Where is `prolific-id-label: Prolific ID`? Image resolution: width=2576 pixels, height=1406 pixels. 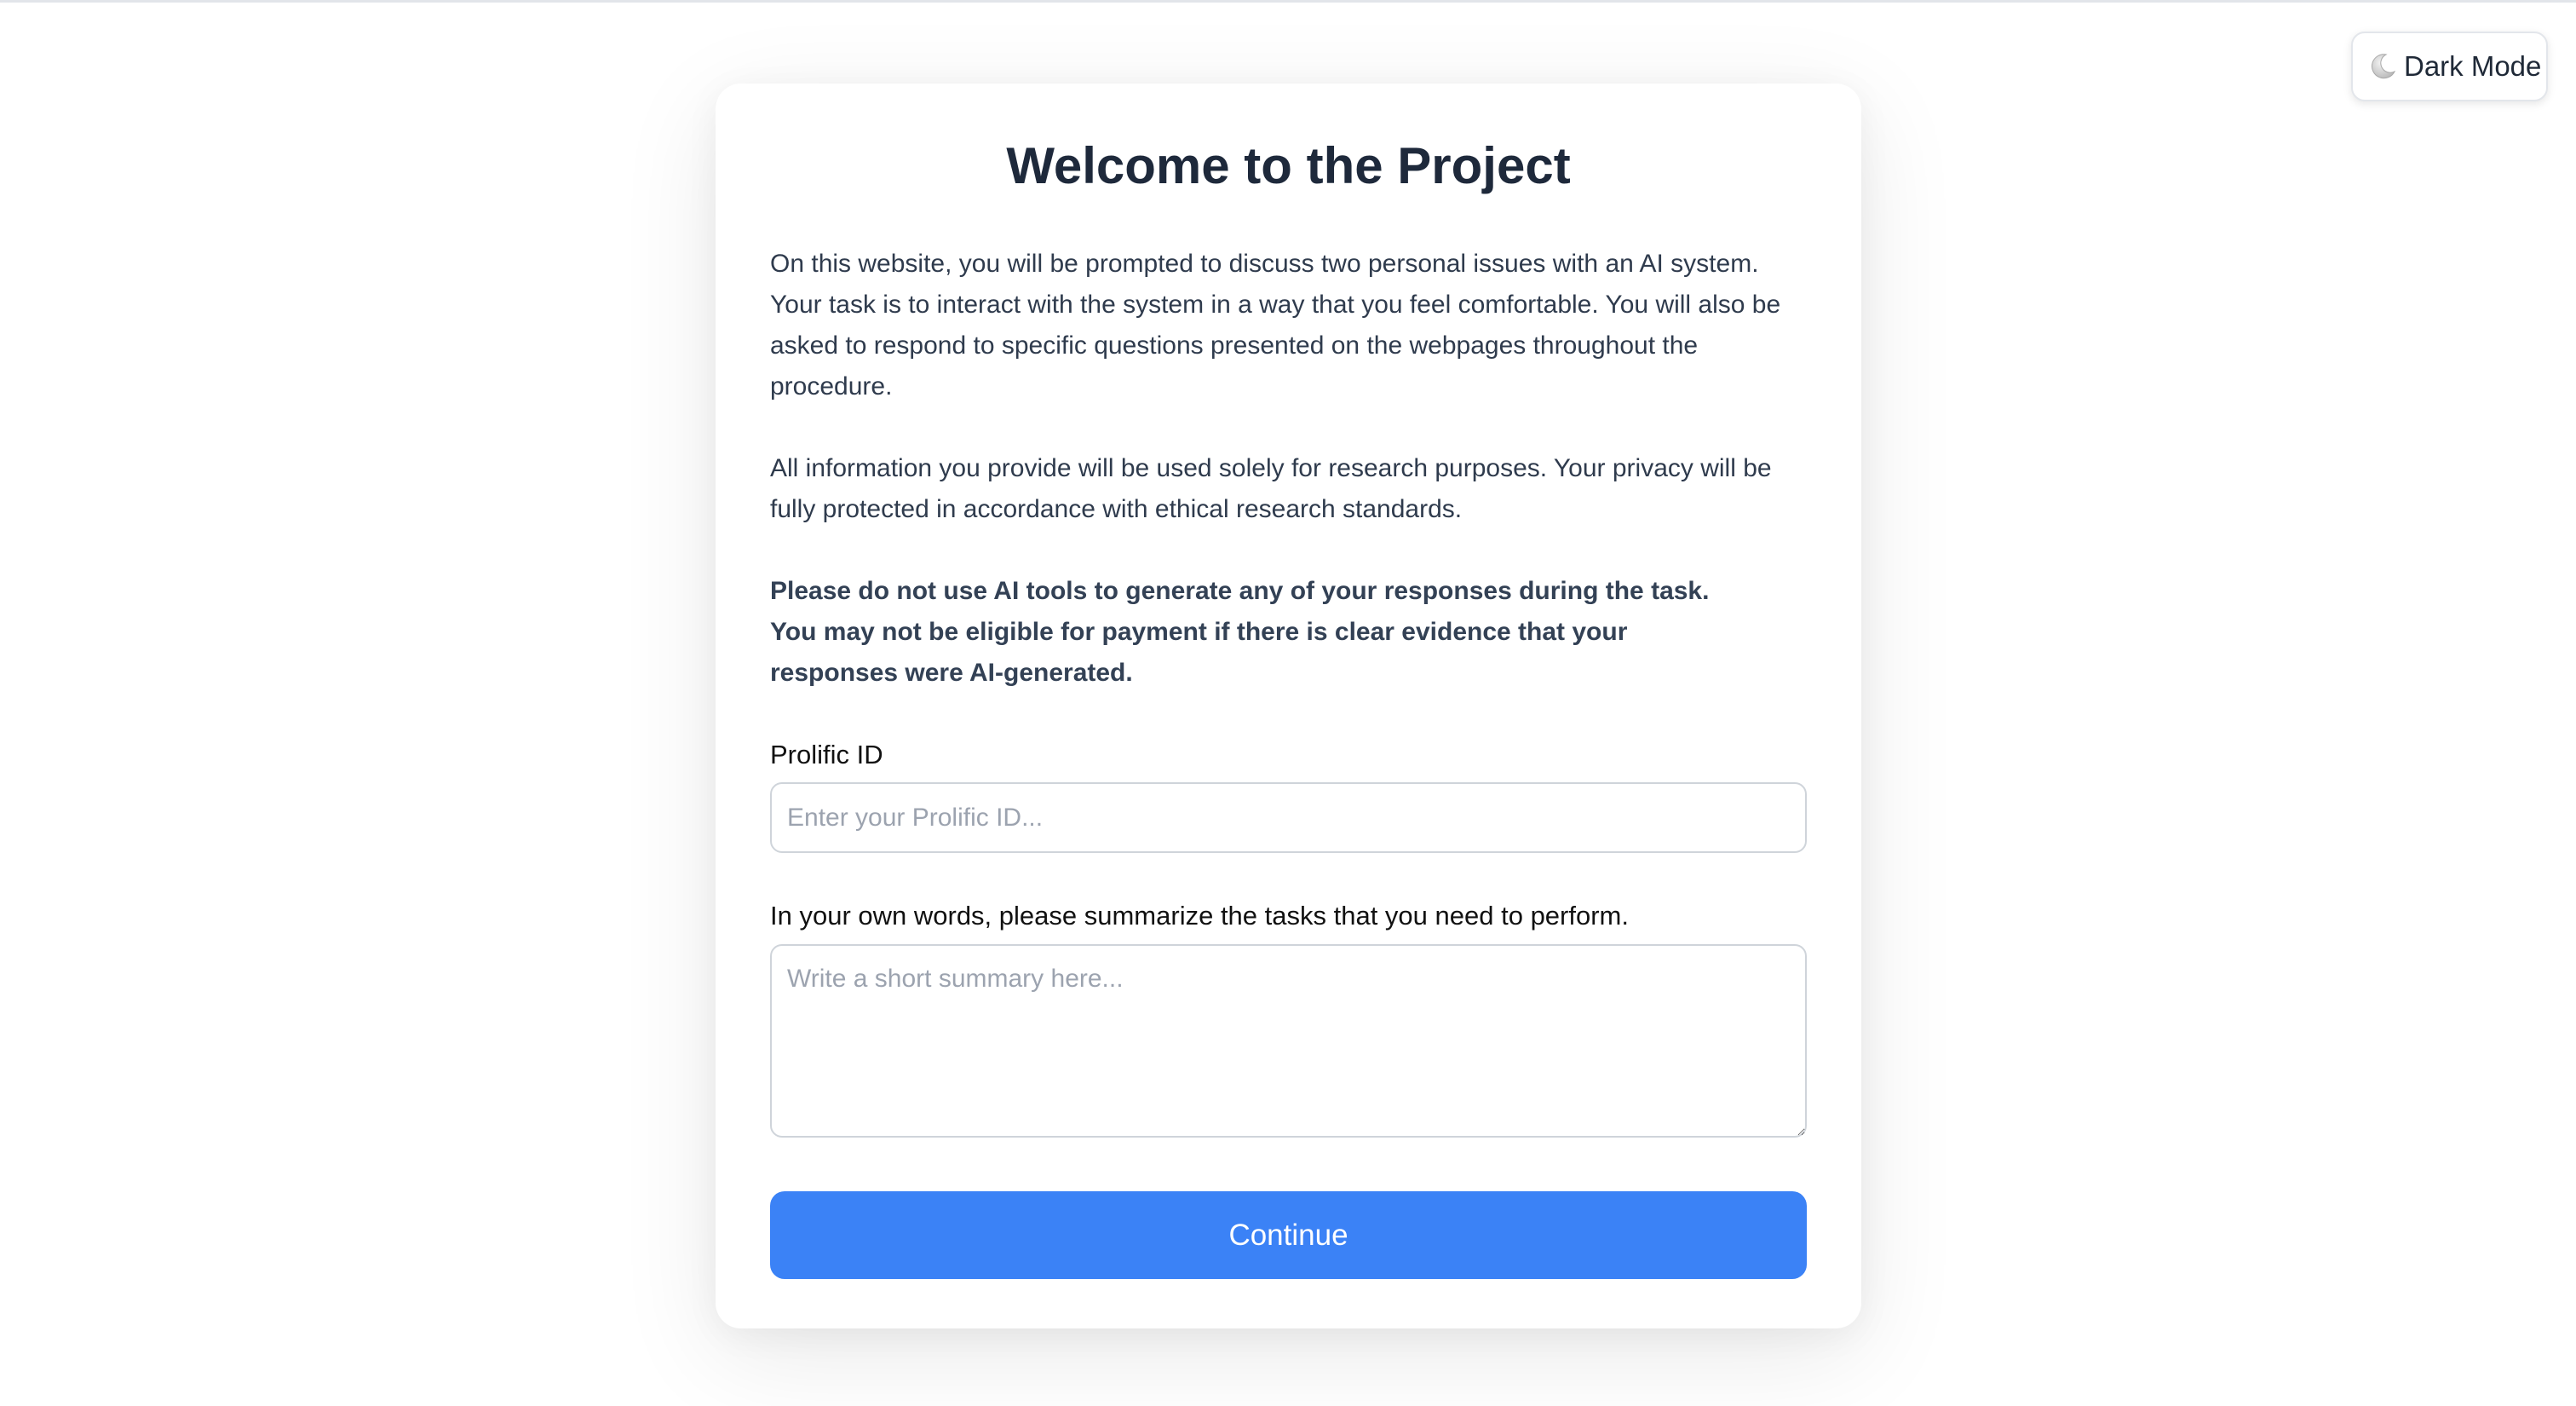
prolific-id-label: Prolific ID is located at coordinates (827, 754).